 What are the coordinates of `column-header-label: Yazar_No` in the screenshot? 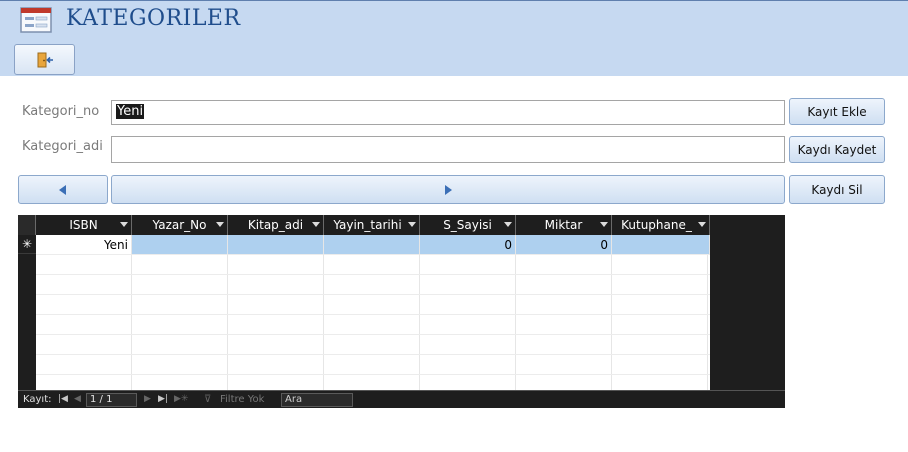 It's located at (179, 225).